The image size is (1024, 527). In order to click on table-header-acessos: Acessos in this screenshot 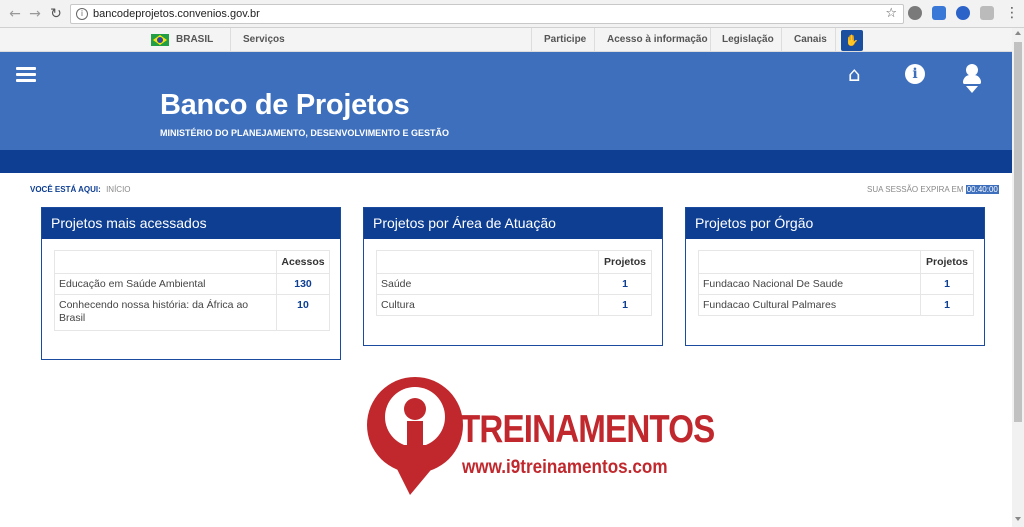, I will do `click(303, 262)`.